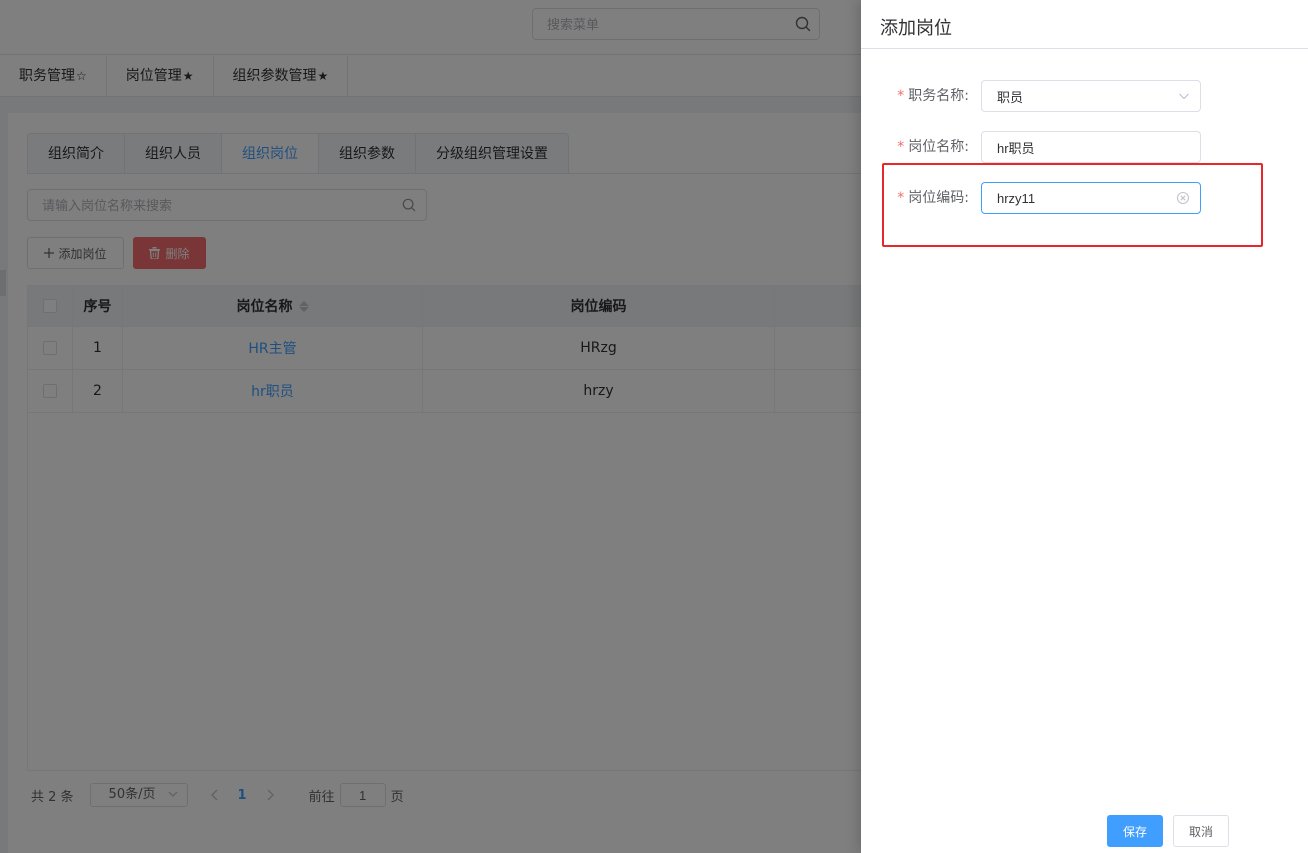 The image size is (1308, 853). I want to click on duty-name-label: * 职务名称:, so click(933, 96).